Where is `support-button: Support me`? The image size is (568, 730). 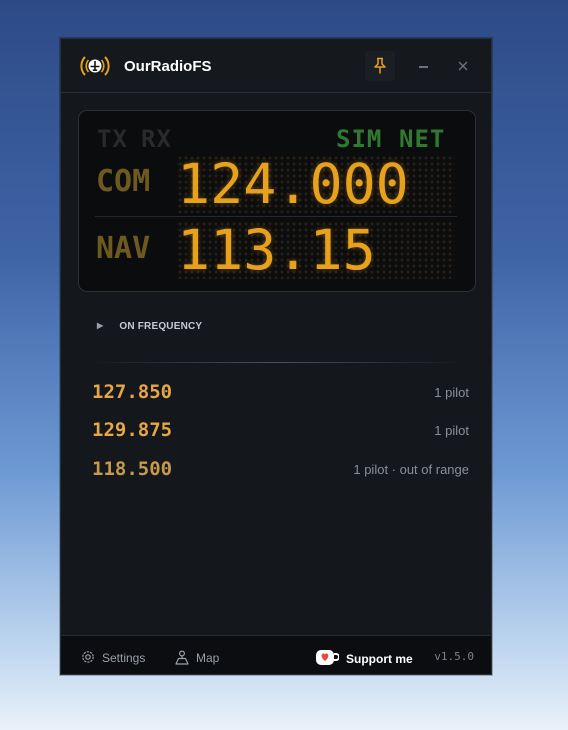
support-button: Support me is located at coordinates (364, 658).